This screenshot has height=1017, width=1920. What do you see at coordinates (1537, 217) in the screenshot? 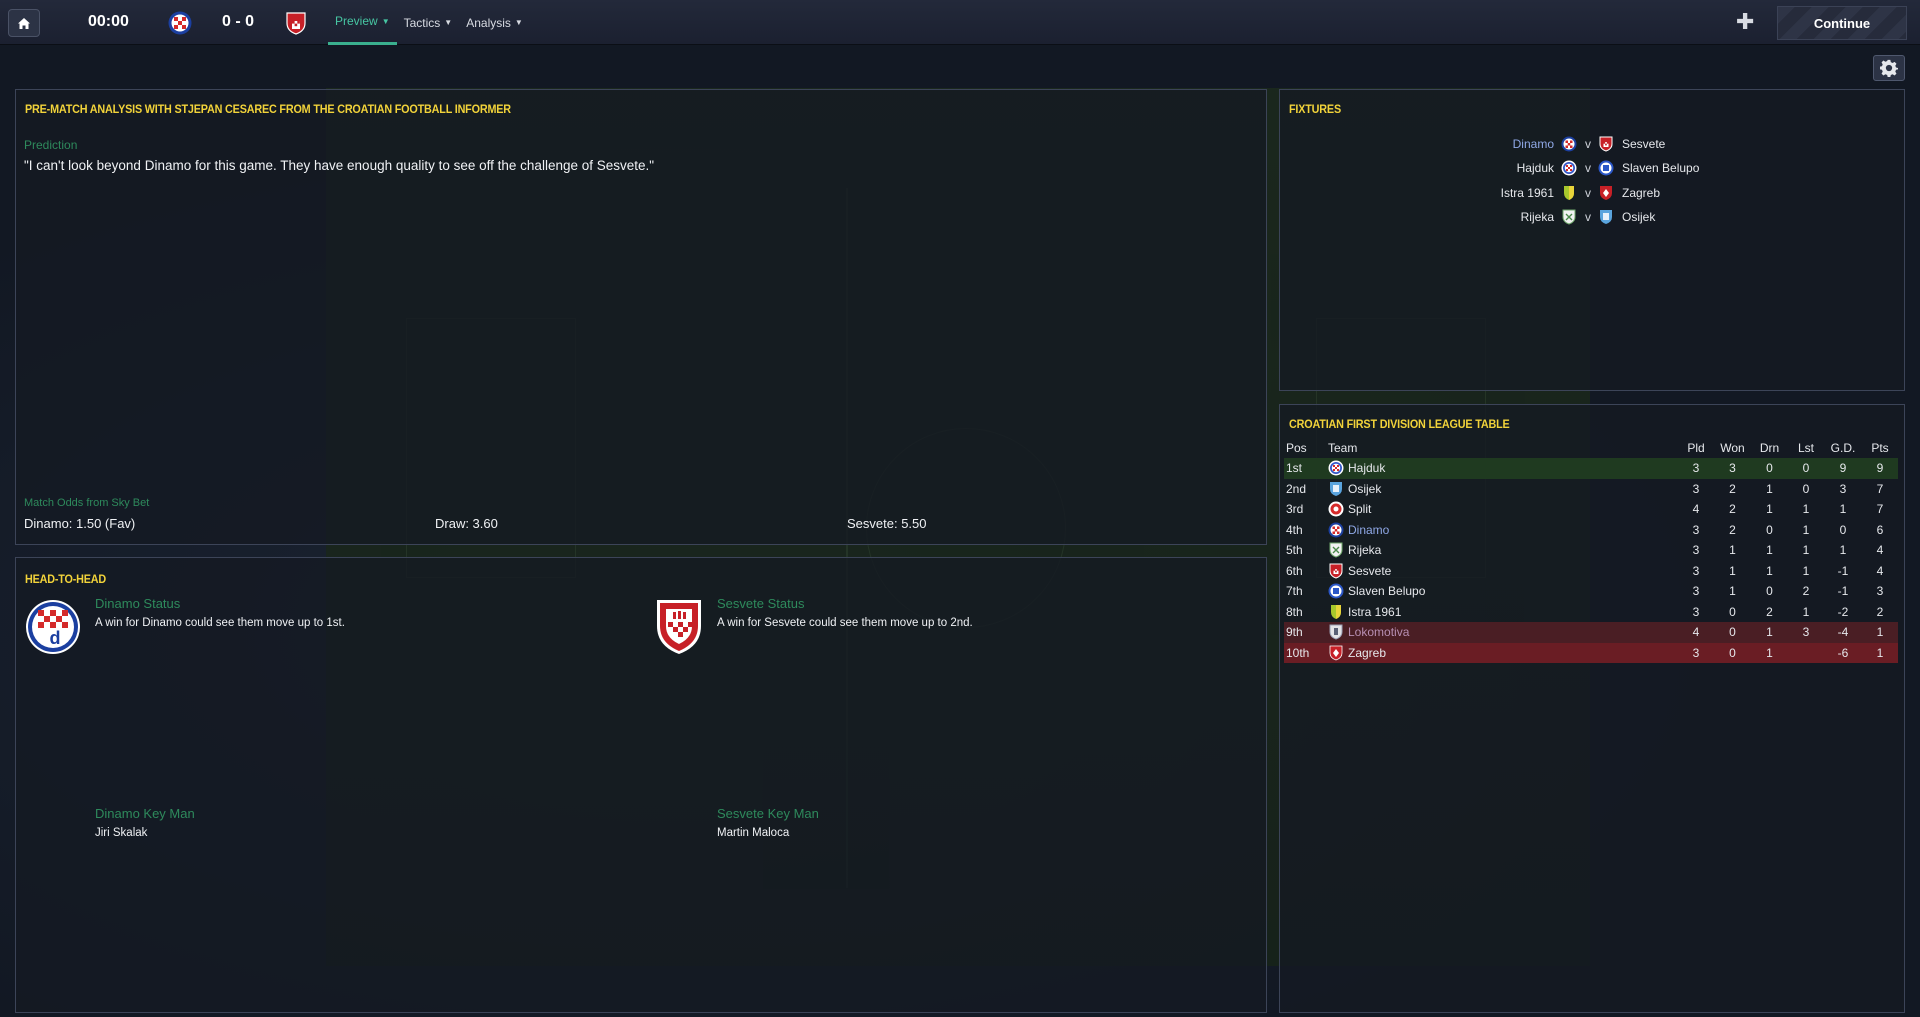
I see `fixture-home-team: Rijeka` at bounding box center [1537, 217].